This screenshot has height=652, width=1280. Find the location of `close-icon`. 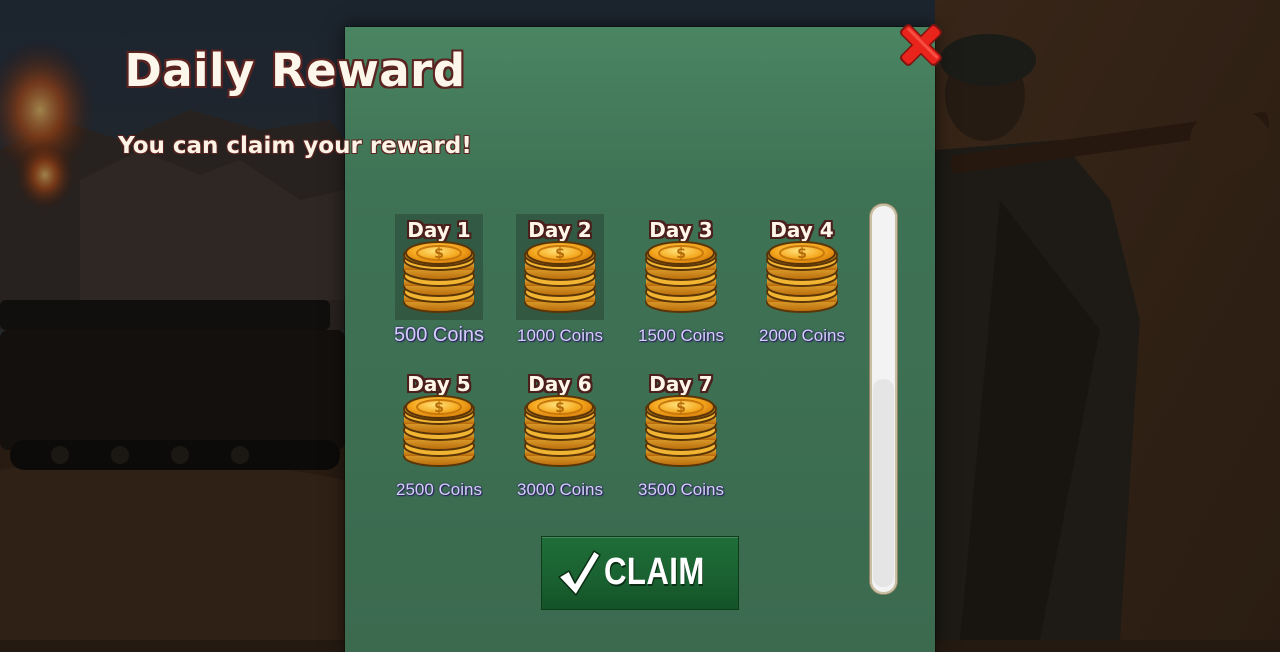

close-icon is located at coordinates (921, 45).